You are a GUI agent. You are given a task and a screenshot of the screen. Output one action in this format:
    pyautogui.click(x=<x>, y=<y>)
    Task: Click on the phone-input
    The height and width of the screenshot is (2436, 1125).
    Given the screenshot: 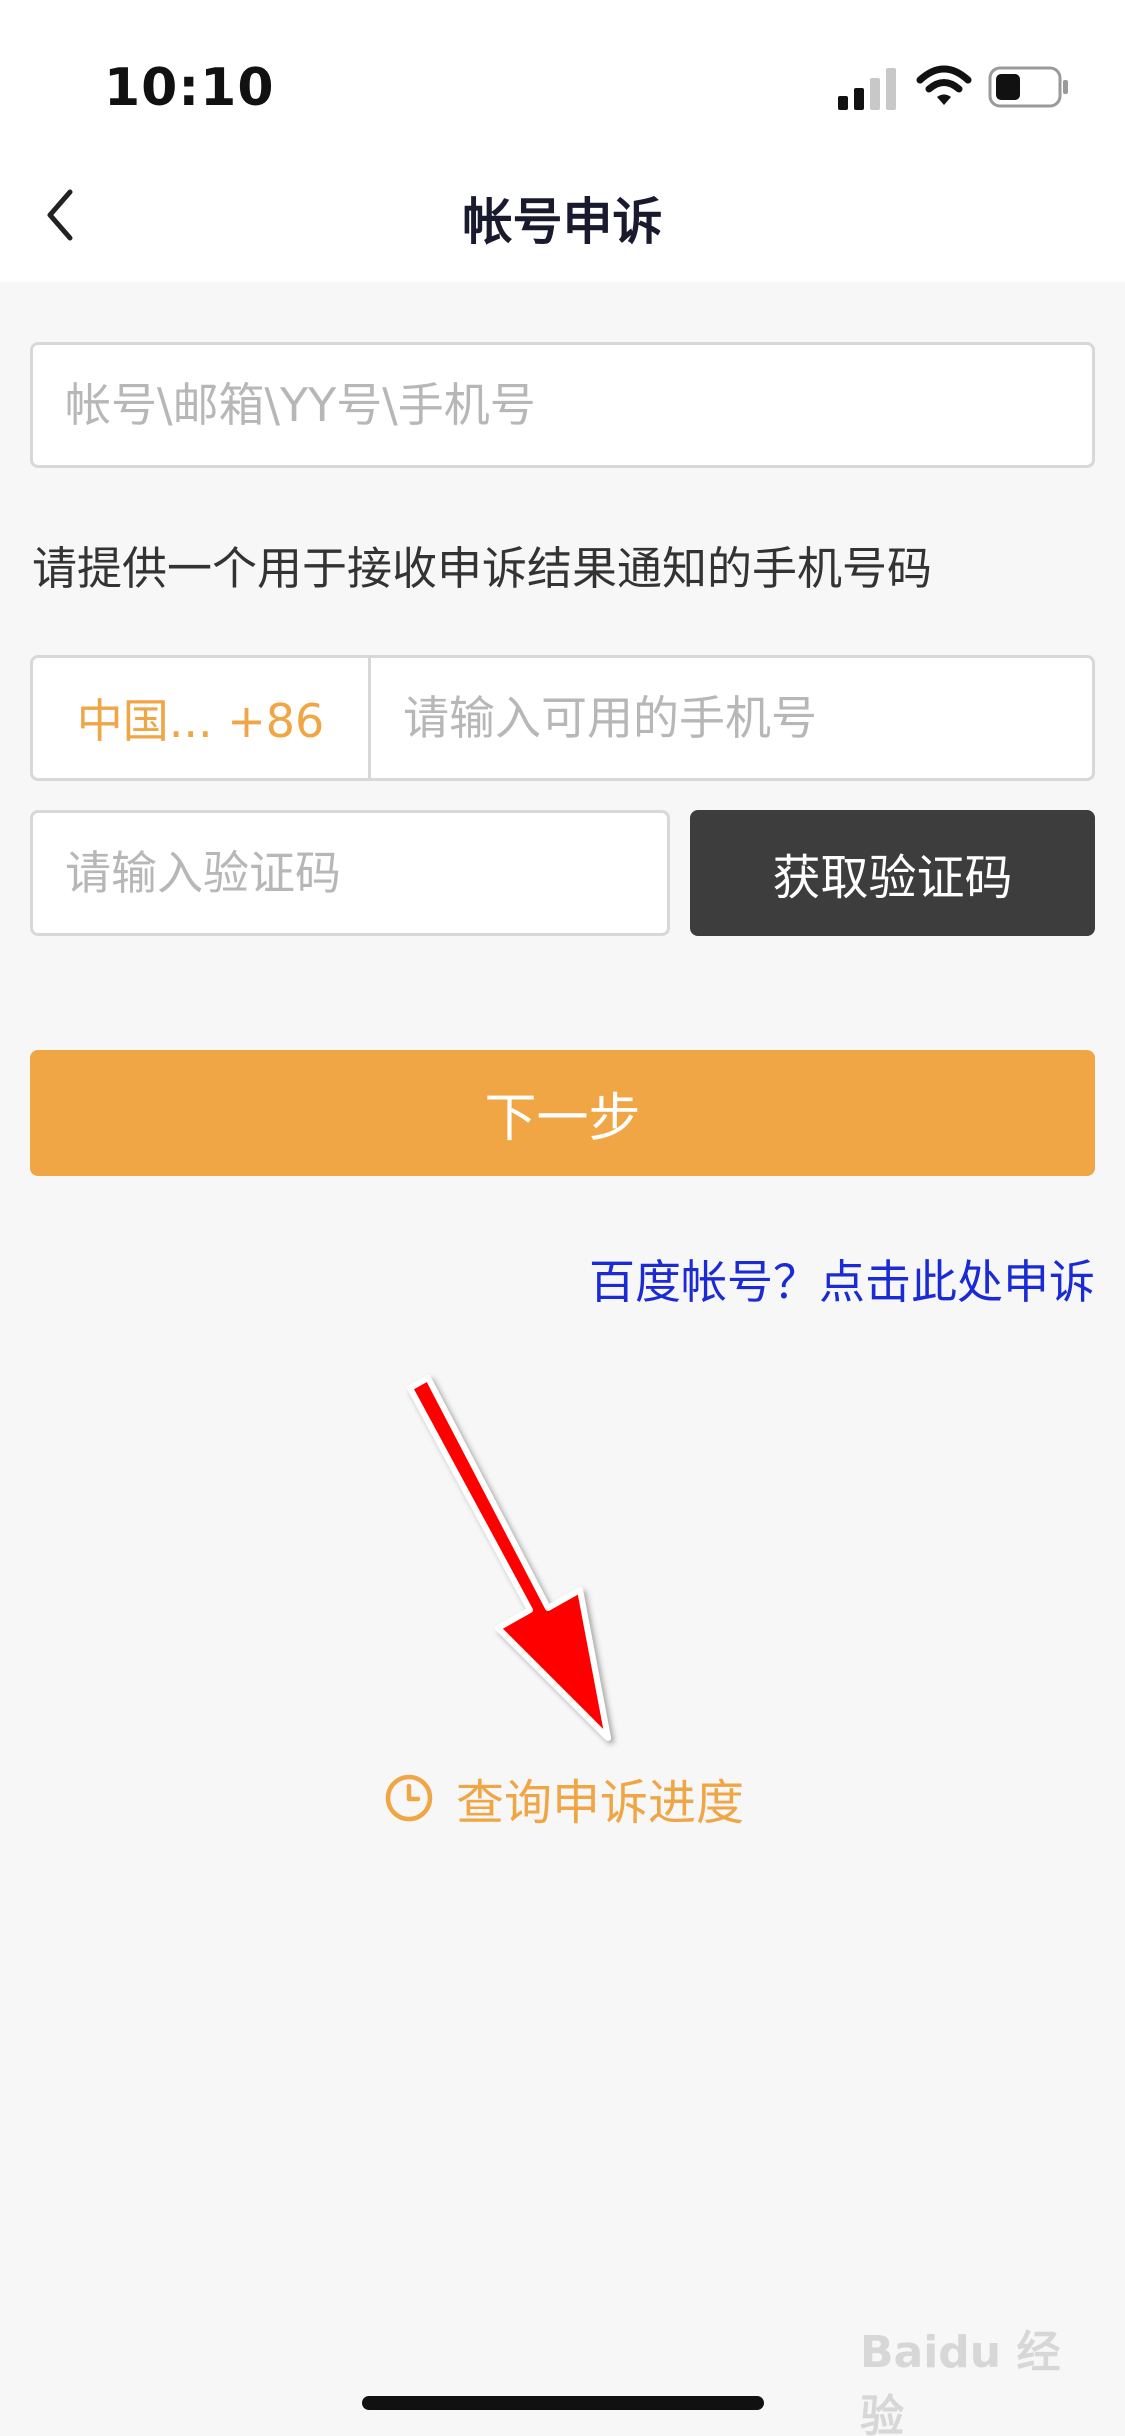 What is the action you would take?
    pyautogui.click(x=731, y=718)
    